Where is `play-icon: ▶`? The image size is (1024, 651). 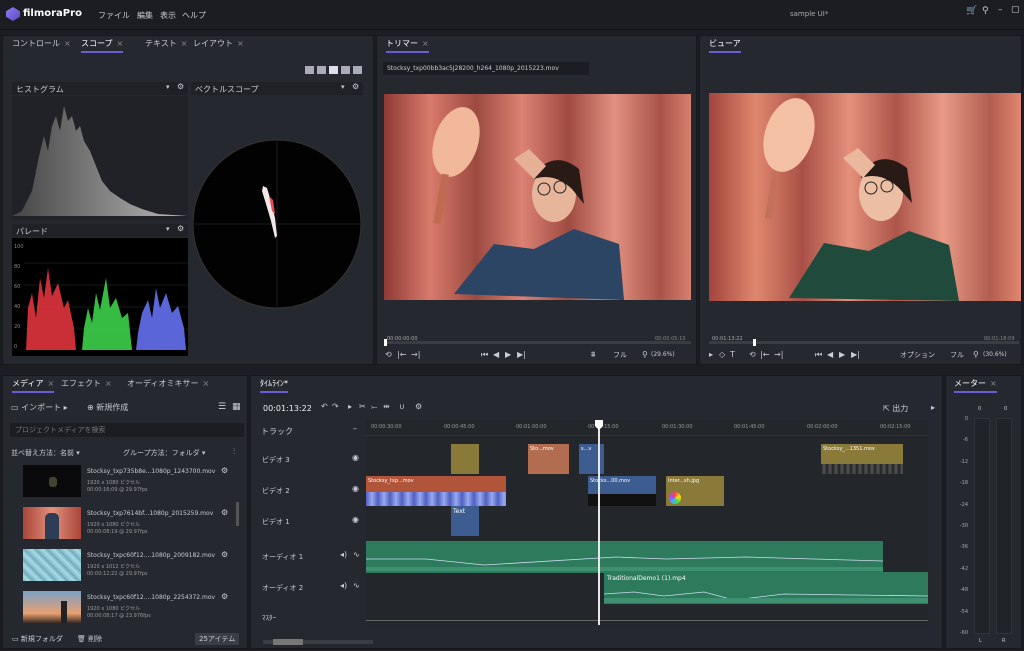
play-icon: ▶ is located at coordinates (842, 354).